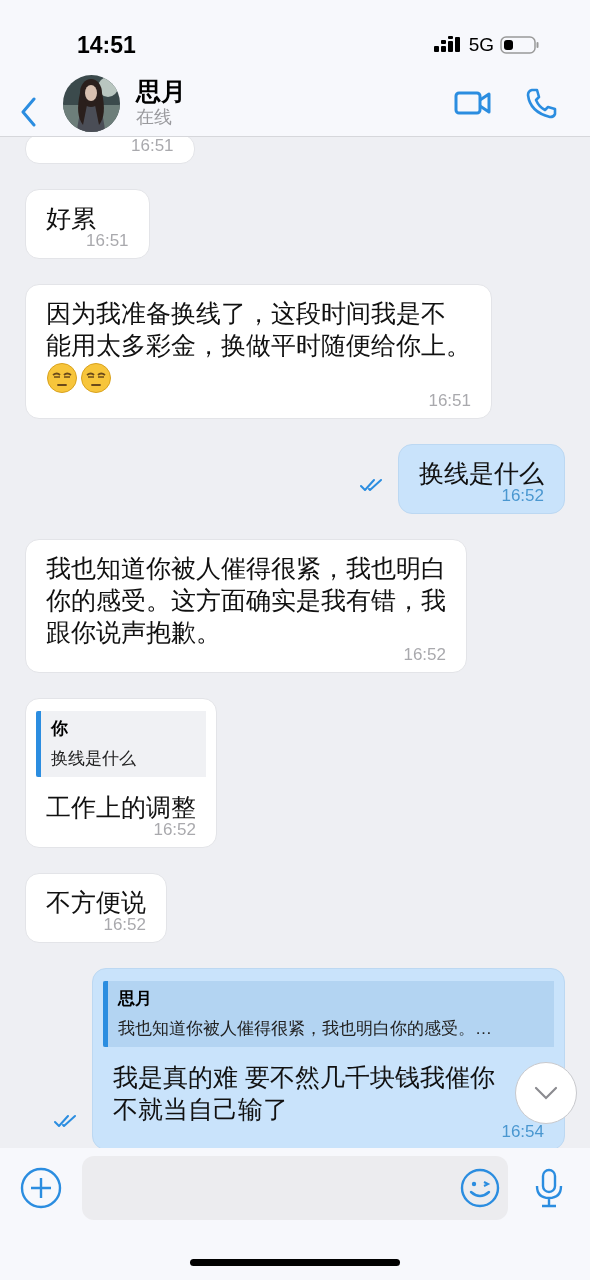 The height and width of the screenshot is (1280, 590). I want to click on message-text: 我是真的难 要不然几千块钱我催你, so click(304, 1077).